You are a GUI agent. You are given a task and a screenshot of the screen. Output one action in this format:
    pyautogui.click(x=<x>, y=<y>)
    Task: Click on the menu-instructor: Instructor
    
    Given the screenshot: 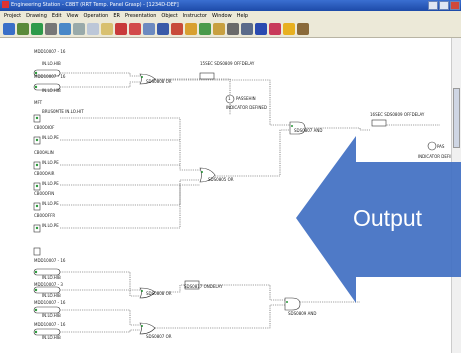 What is the action you would take?
    pyautogui.click(x=195, y=16)
    